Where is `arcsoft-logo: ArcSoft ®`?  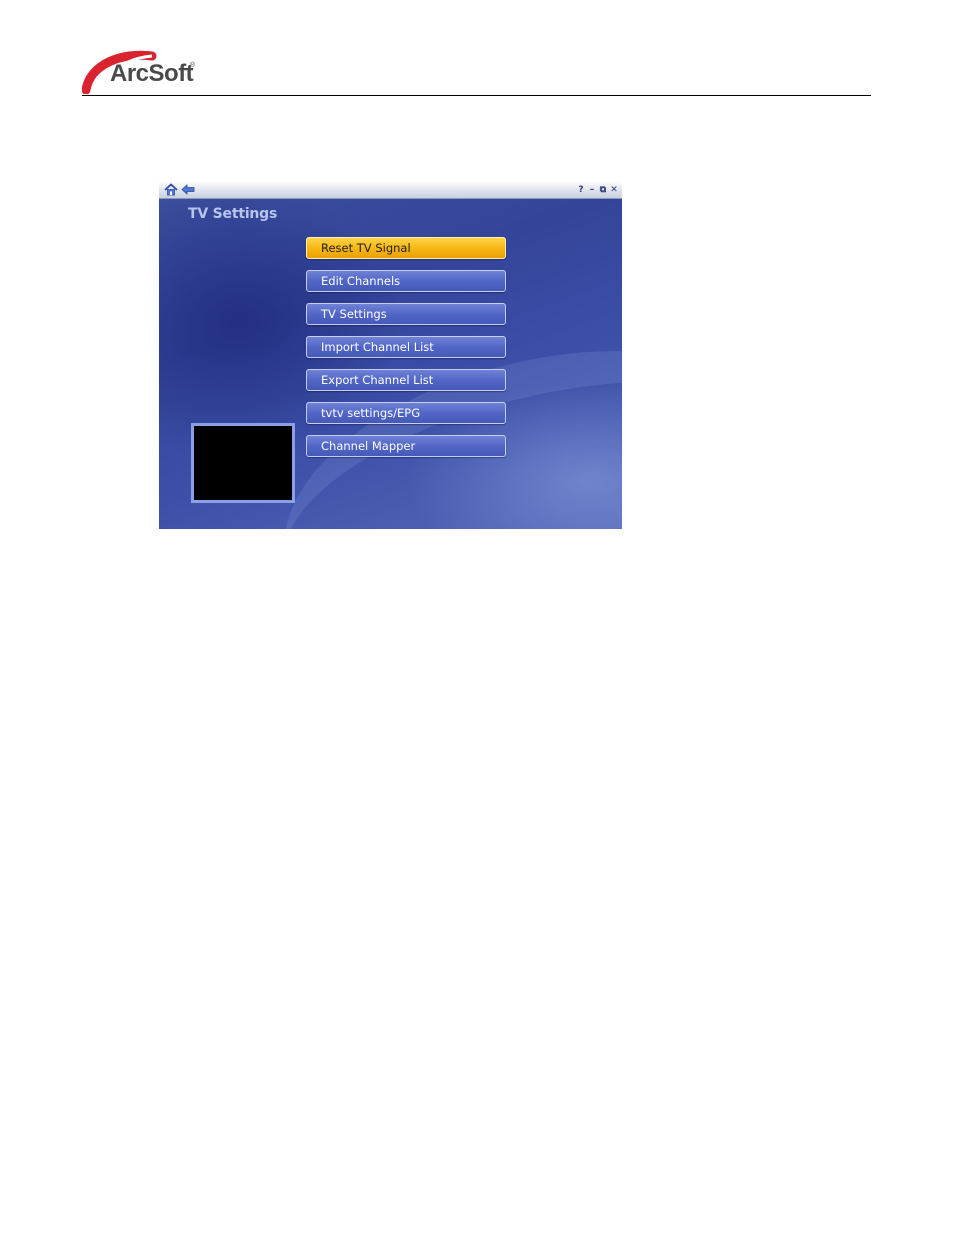
arcsoft-logo: ArcSoft ® is located at coordinates (152, 72).